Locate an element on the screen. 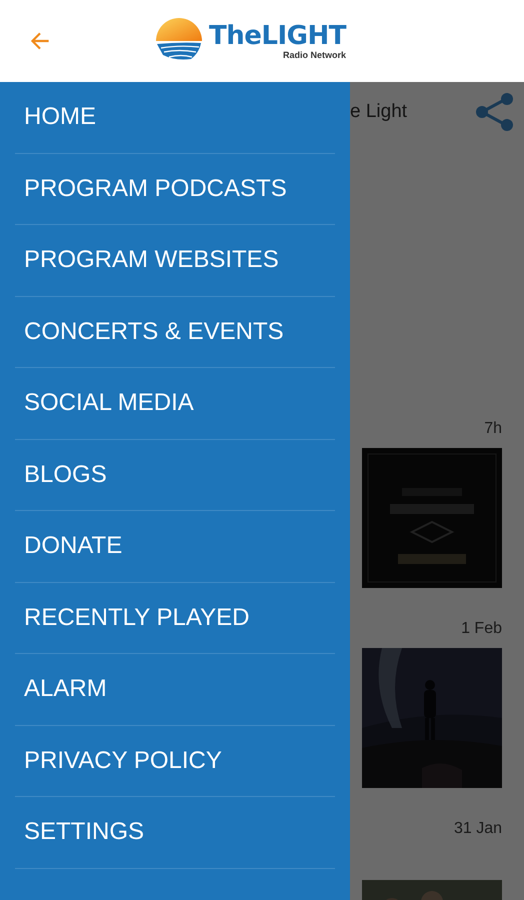  menu-item: PRIVACY POLICY is located at coordinates (123, 760).